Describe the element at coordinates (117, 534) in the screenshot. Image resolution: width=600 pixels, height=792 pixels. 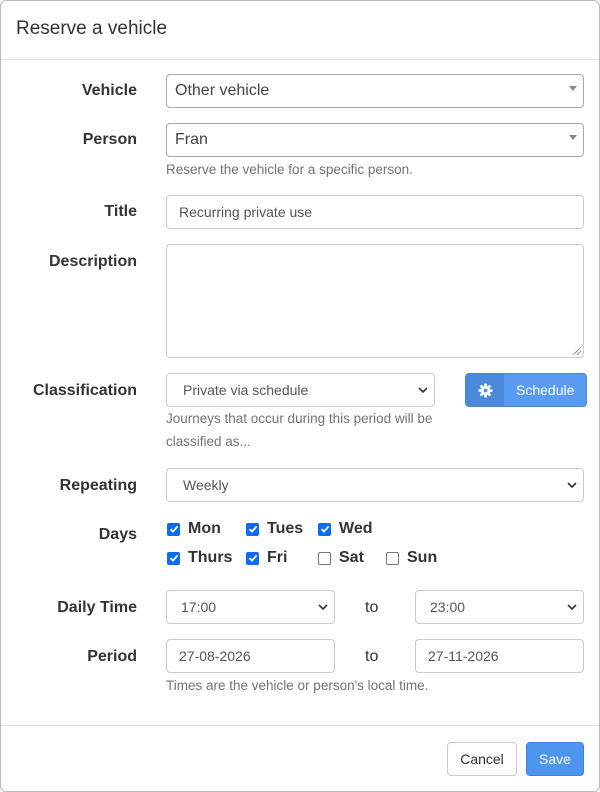
I see `days-label: Days` at that location.